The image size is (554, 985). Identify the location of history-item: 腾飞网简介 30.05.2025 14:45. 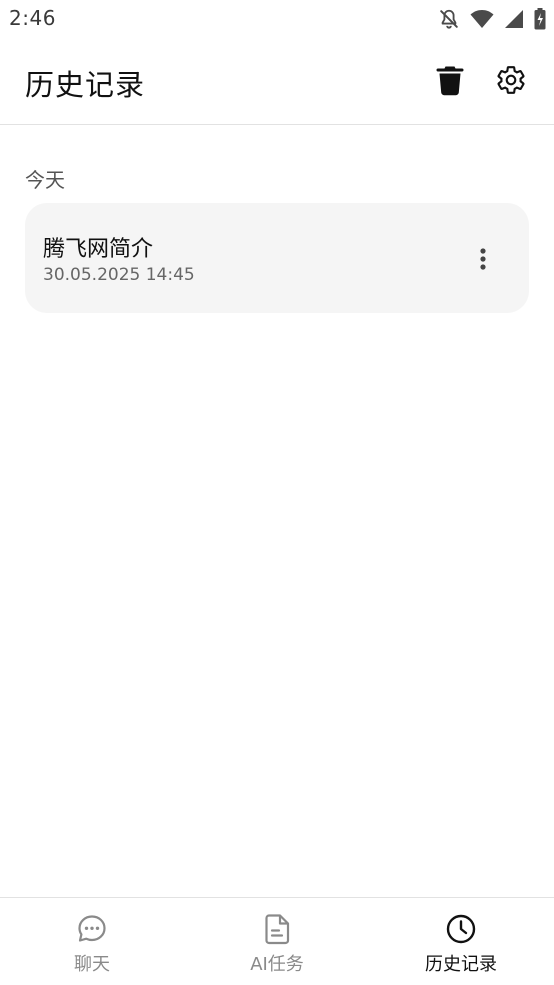
(277, 258).